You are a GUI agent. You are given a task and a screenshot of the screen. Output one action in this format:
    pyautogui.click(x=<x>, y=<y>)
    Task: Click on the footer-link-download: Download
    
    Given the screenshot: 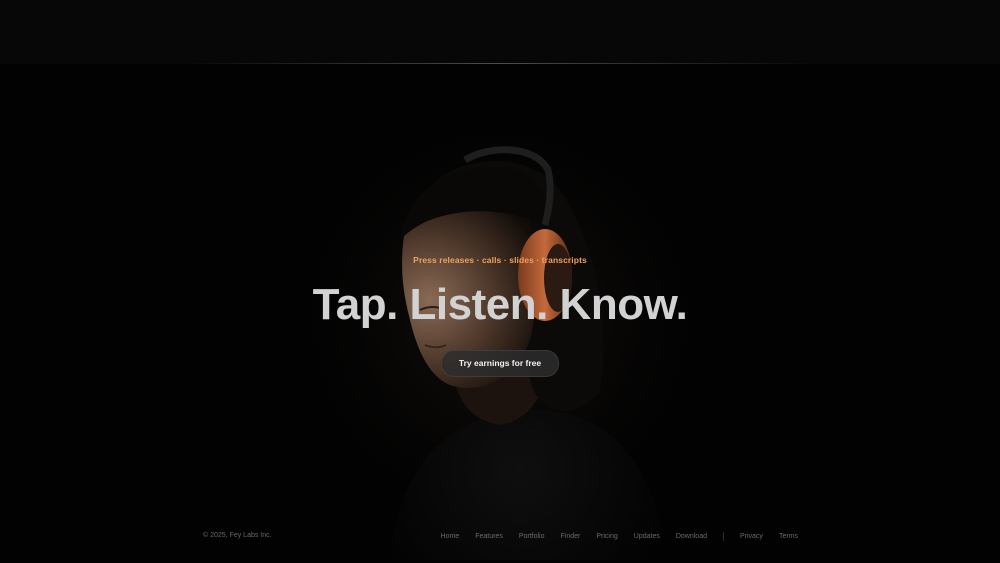 What is the action you would take?
    pyautogui.click(x=691, y=536)
    